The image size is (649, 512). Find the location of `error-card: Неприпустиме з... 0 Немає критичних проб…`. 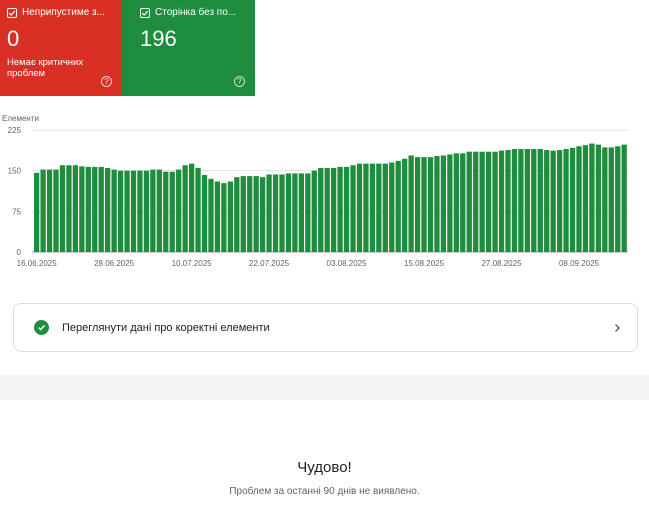

error-card: Неприпустиме з... 0 Немає критичних проб… is located at coordinates (61, 48).